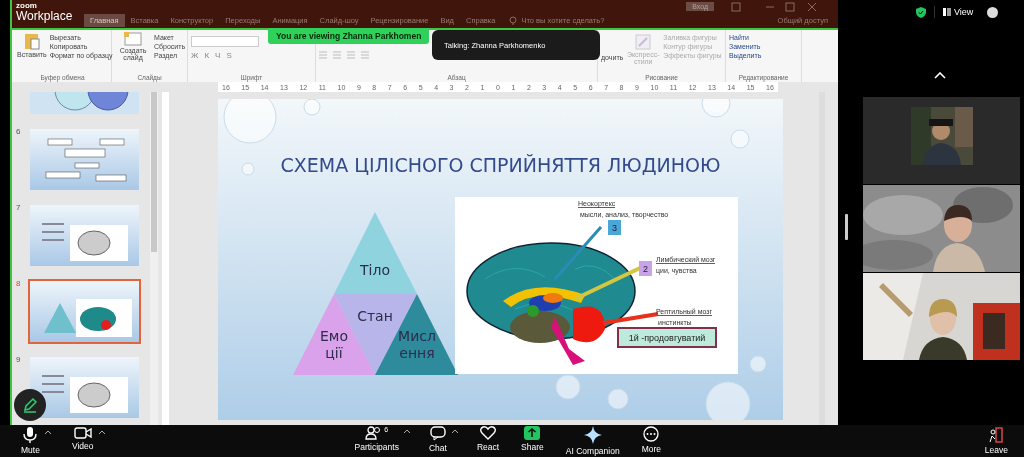 The height and width of the screenshot is (457, 1024). I want to click on number-tag: 3, so click(614, 227).